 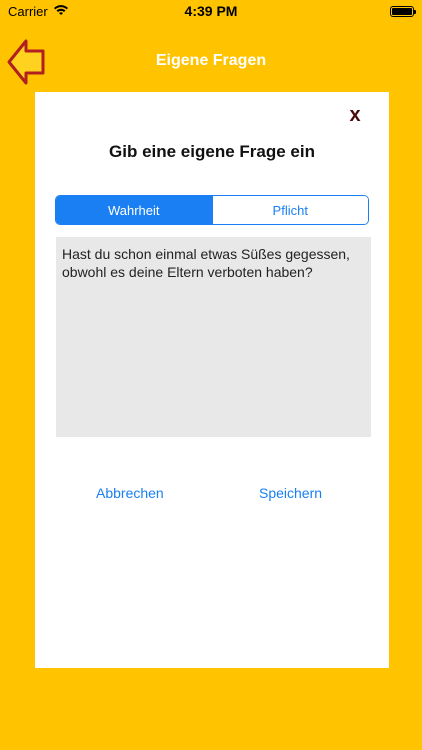 What do you see at coordinates (61, 11) in the screenshot?
I see `wifi-icon` at bounding box center [61, 11].